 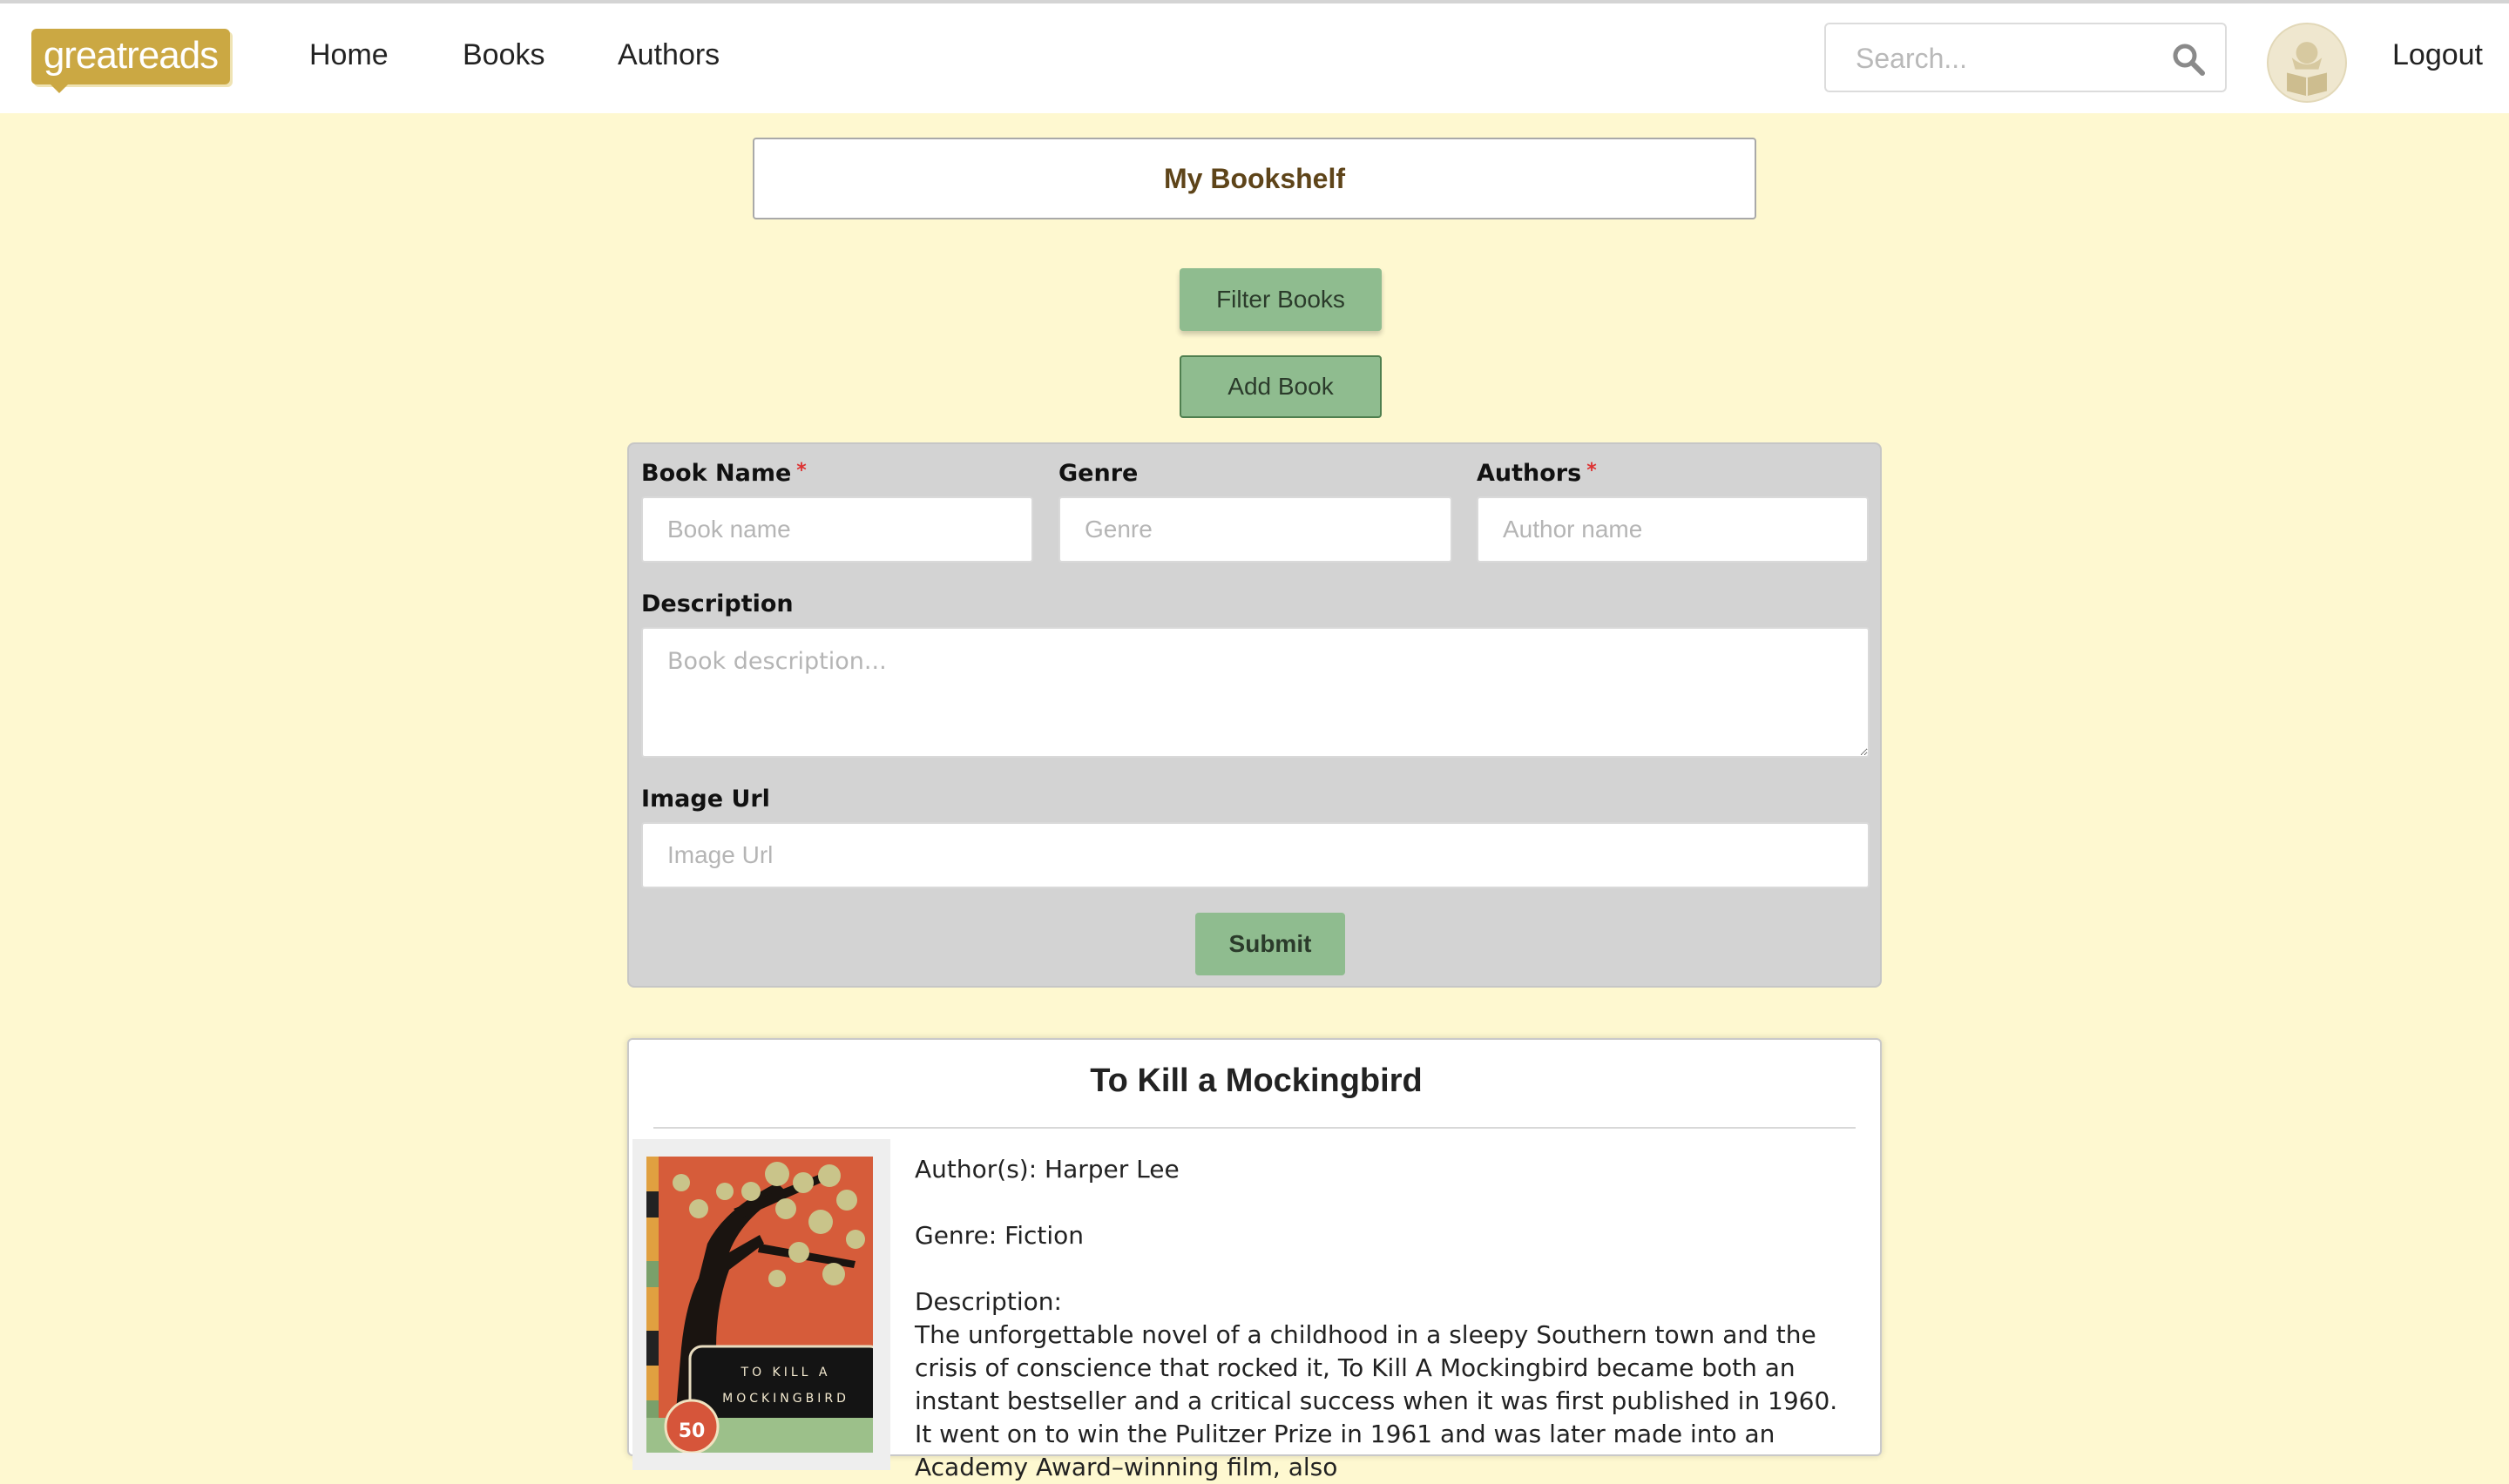 I want to click on book-cover-frame: TO KILL A MOCKINGBIRD 50, so click(x=761, y=1305).